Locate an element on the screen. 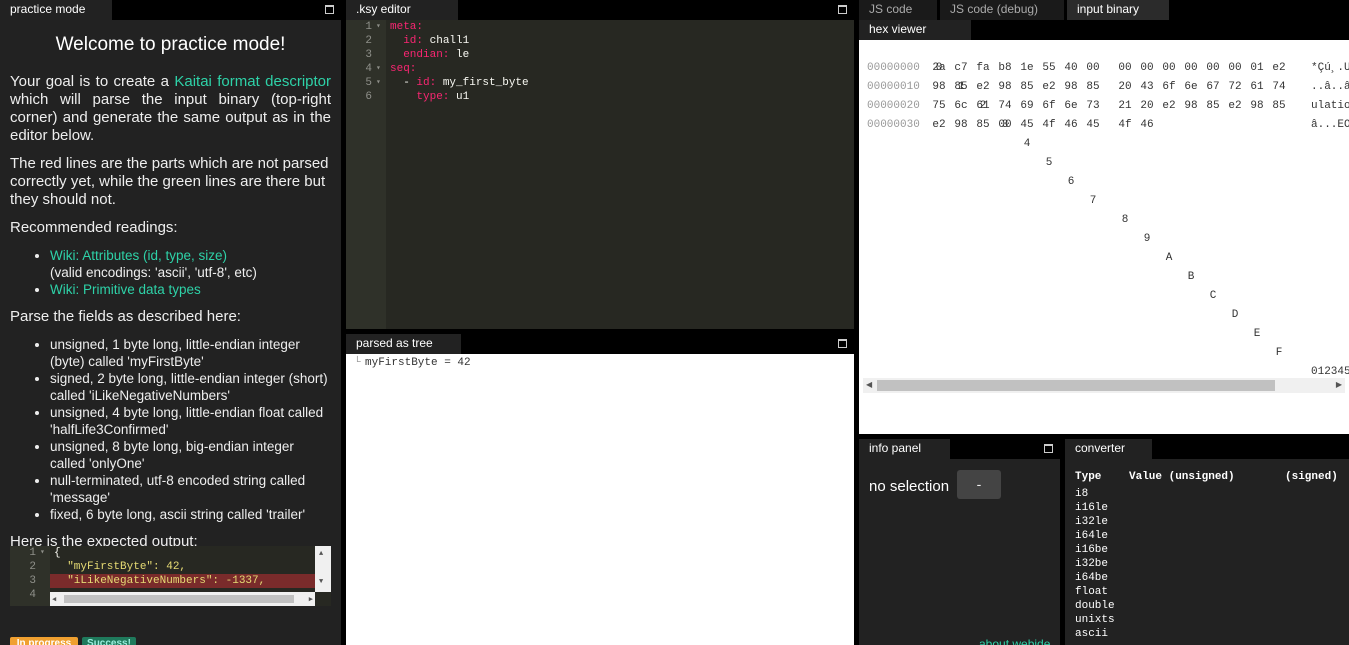  tab-practice-mode: practice mode is located at coordinates (56, 10).